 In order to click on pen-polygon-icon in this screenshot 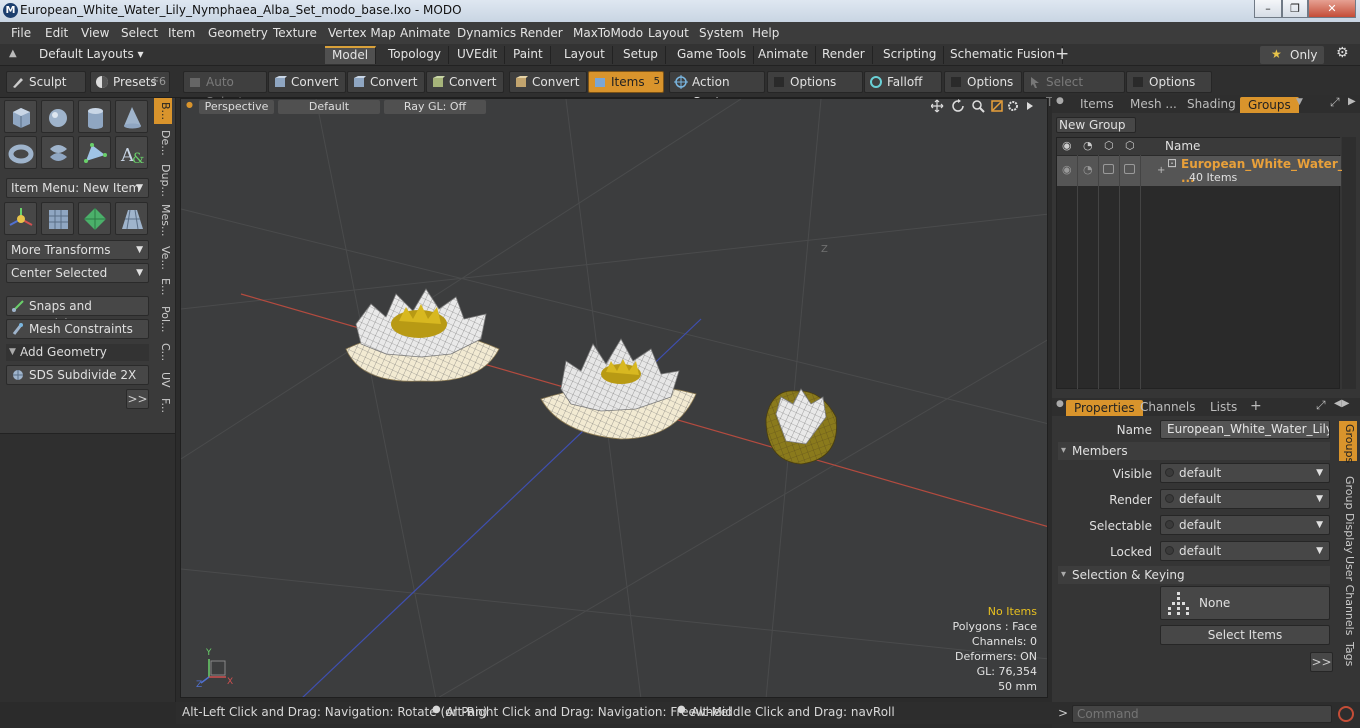, I will do `click(94, 152)`.